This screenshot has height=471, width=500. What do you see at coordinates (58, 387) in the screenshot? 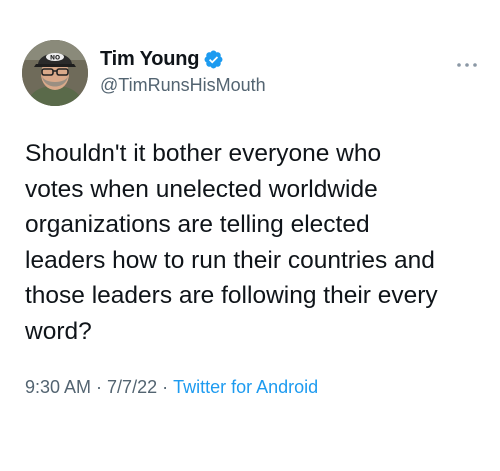
I see `tweet-time: 9:30 AM` at bounding box center [58, 387].